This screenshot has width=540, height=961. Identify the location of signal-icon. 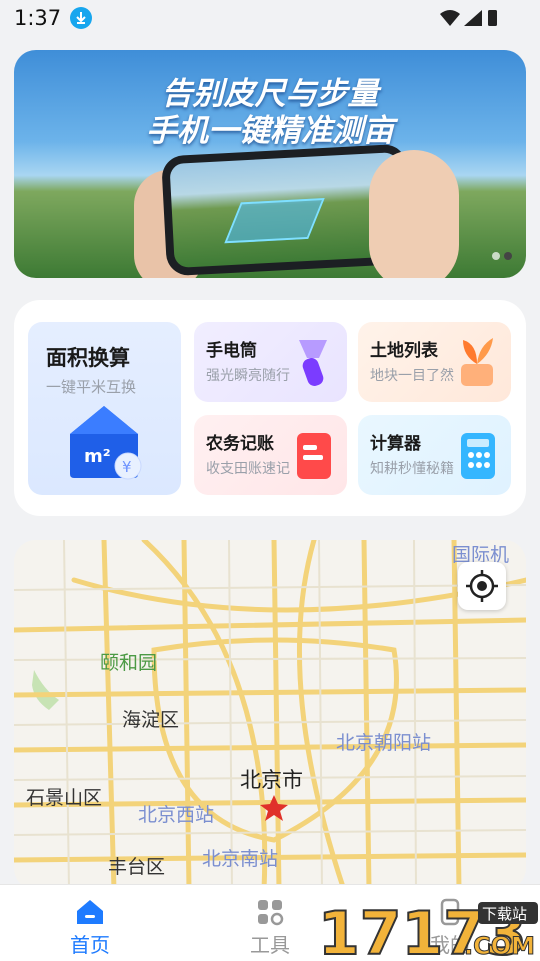
(473, 18).